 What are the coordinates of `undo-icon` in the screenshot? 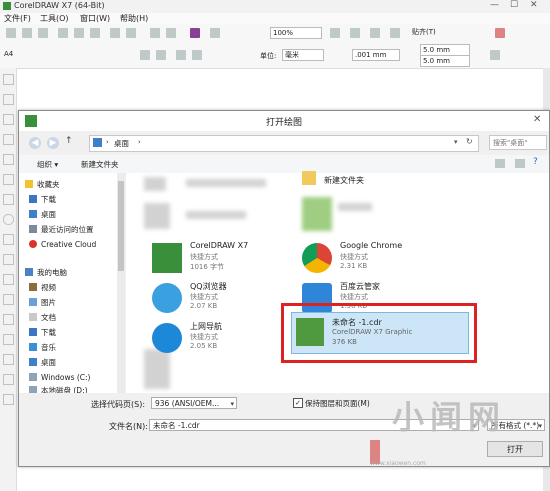 It's located at (115, 33).